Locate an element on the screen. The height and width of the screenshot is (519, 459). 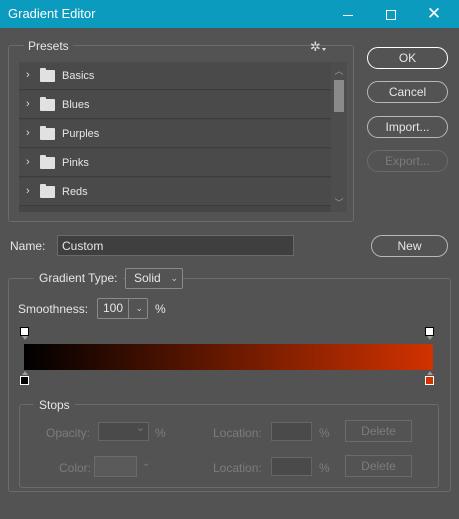
preset-folder-purples: › Purples is located at coordinates (175, 134).